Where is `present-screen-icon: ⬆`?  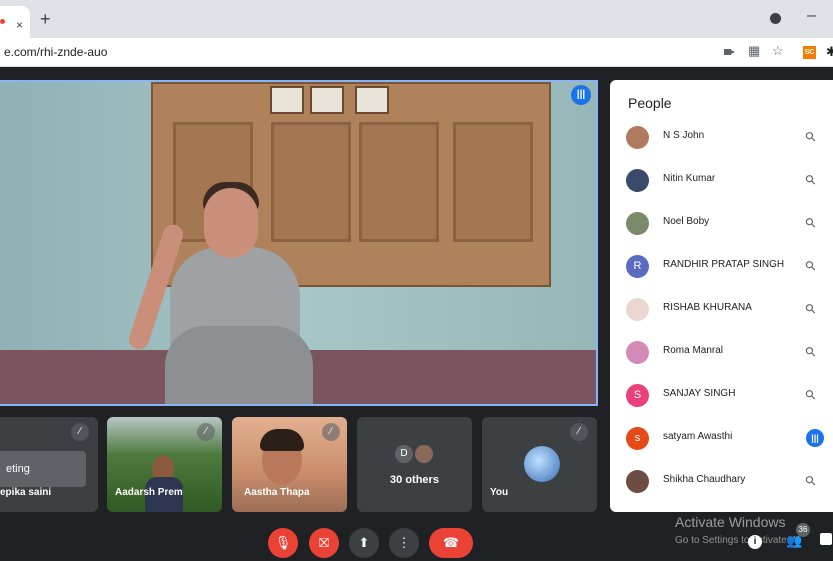 present-screen-icon: ⬆ is located at coordinates (364, 542).